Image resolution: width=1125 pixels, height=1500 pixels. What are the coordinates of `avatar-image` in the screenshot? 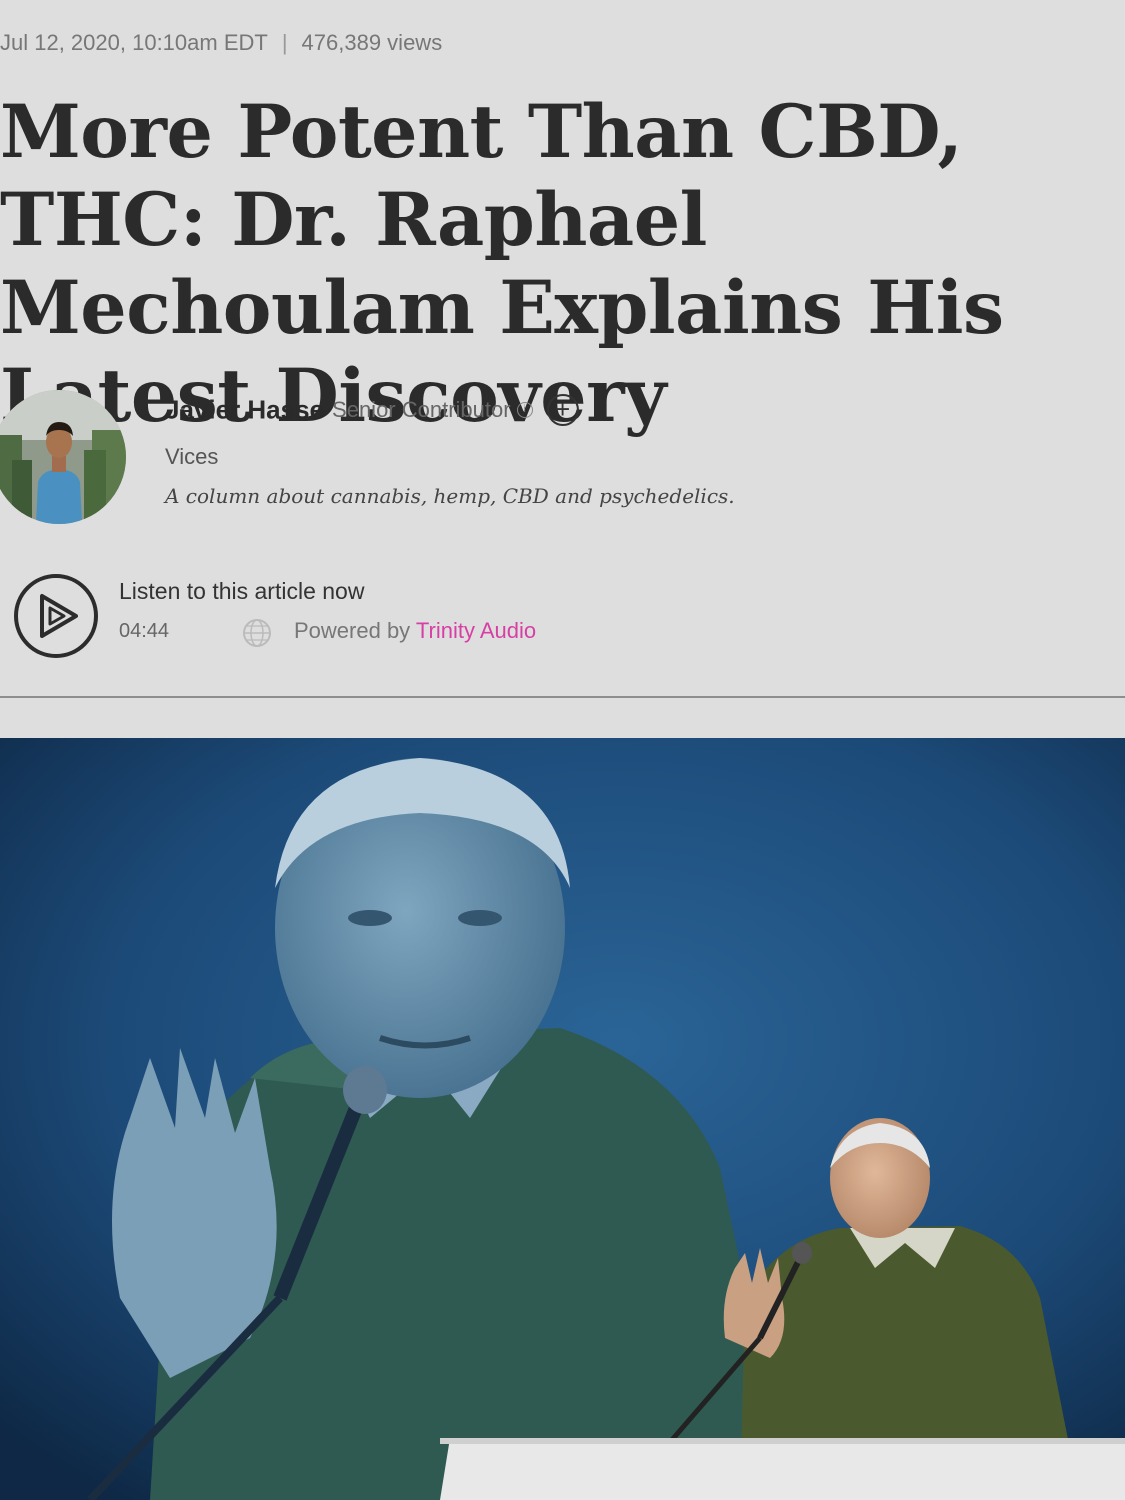 It's located at (63, 457).